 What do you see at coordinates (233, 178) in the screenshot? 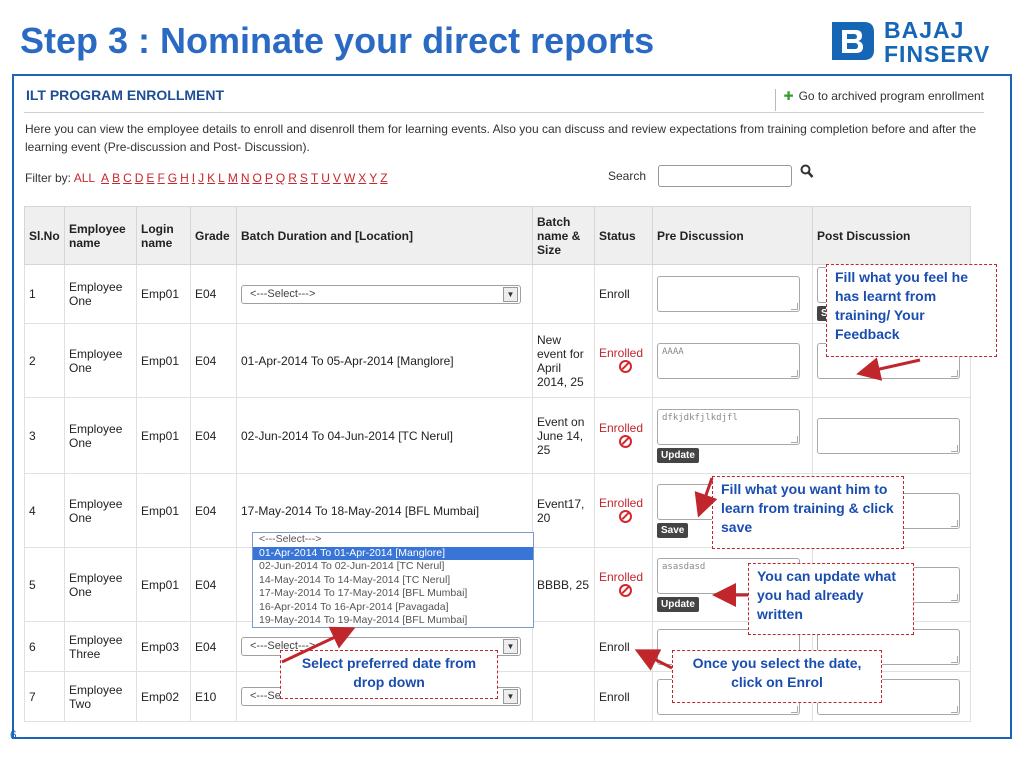
I see `filter-letter-m: M` at bounding box center [233, 178].